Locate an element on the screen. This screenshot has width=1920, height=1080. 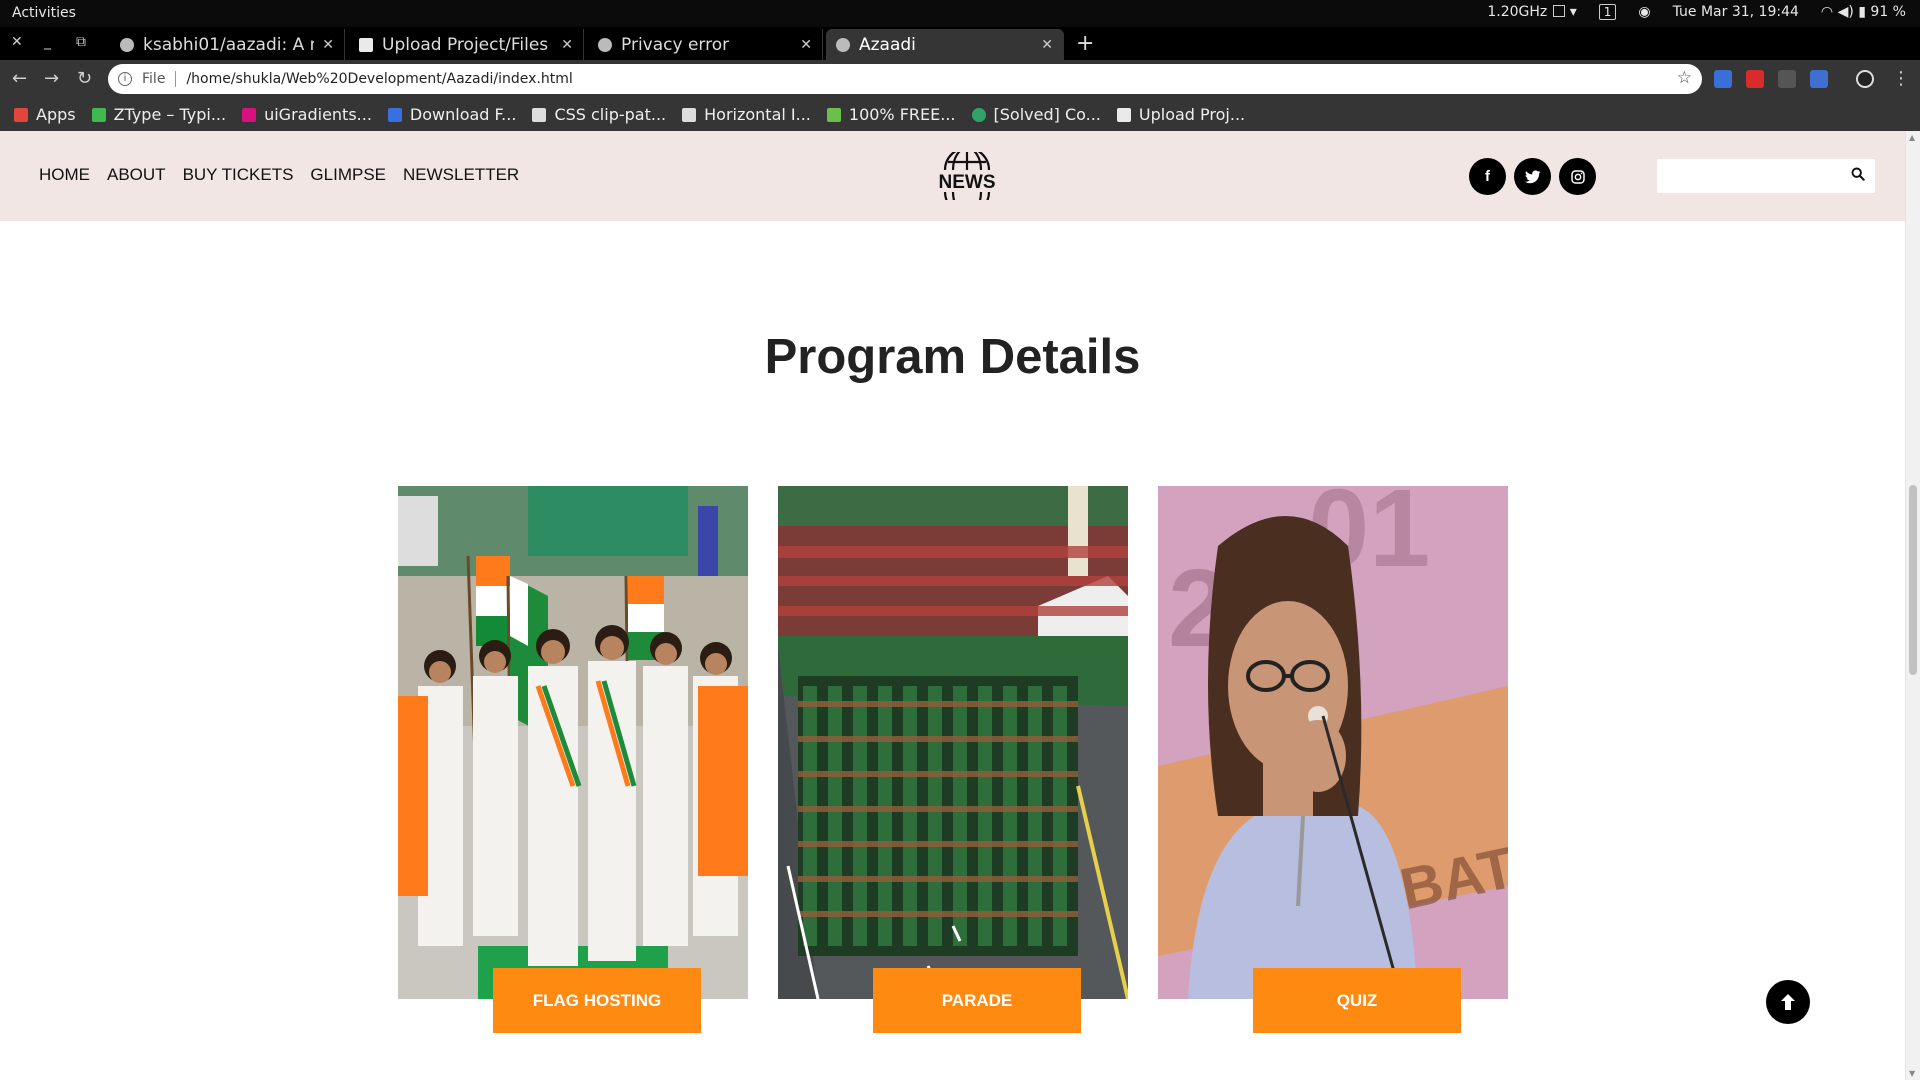
news-logo: NEWS is located at coordinates (967, 176).